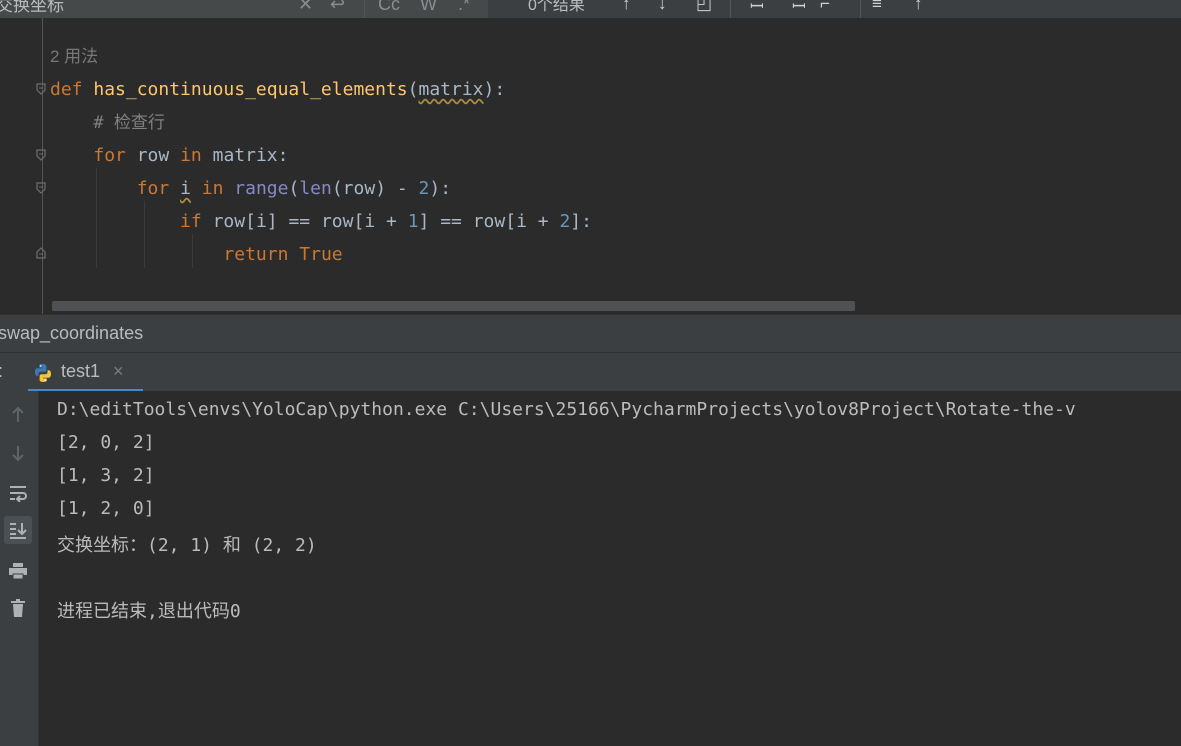  Describe the element at coordinates (825, 7) in the screenshot. I see `filter-icon: ⌐` at that location.